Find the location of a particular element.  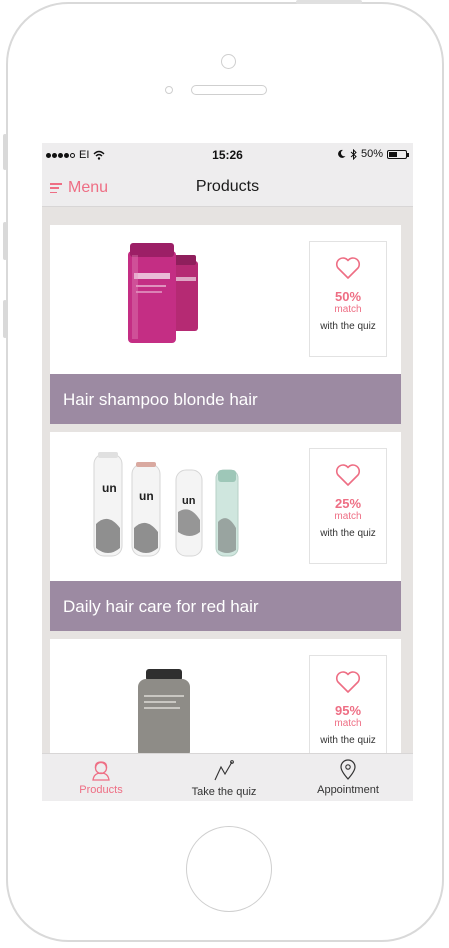

home-button is located at coordinates (229, 869).